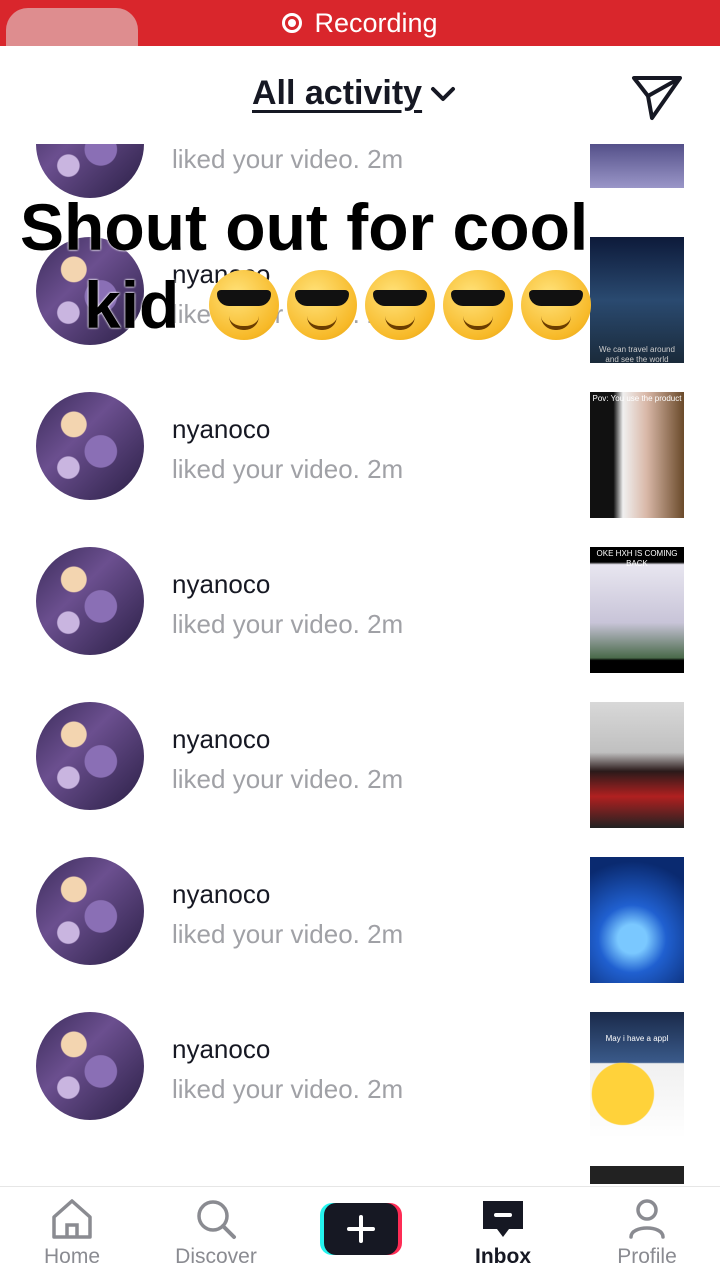  What do you see at coordinates (304, 227) in the screenshot?
I see `caption-line-1: Shout out for cool` at bounding box center [304, 227].